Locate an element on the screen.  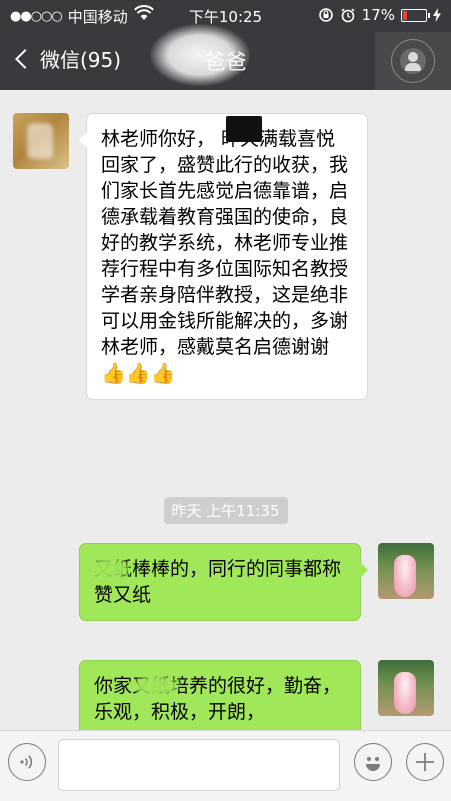
charging-icon is located at coordinates (437, 15).